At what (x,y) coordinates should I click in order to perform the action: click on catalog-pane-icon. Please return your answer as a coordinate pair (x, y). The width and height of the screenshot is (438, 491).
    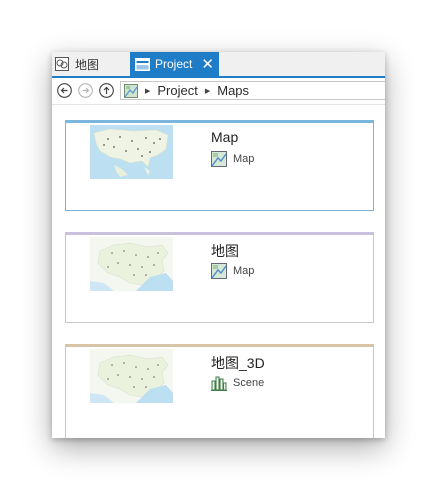
    Looking at the image, I should click on (142, 64).